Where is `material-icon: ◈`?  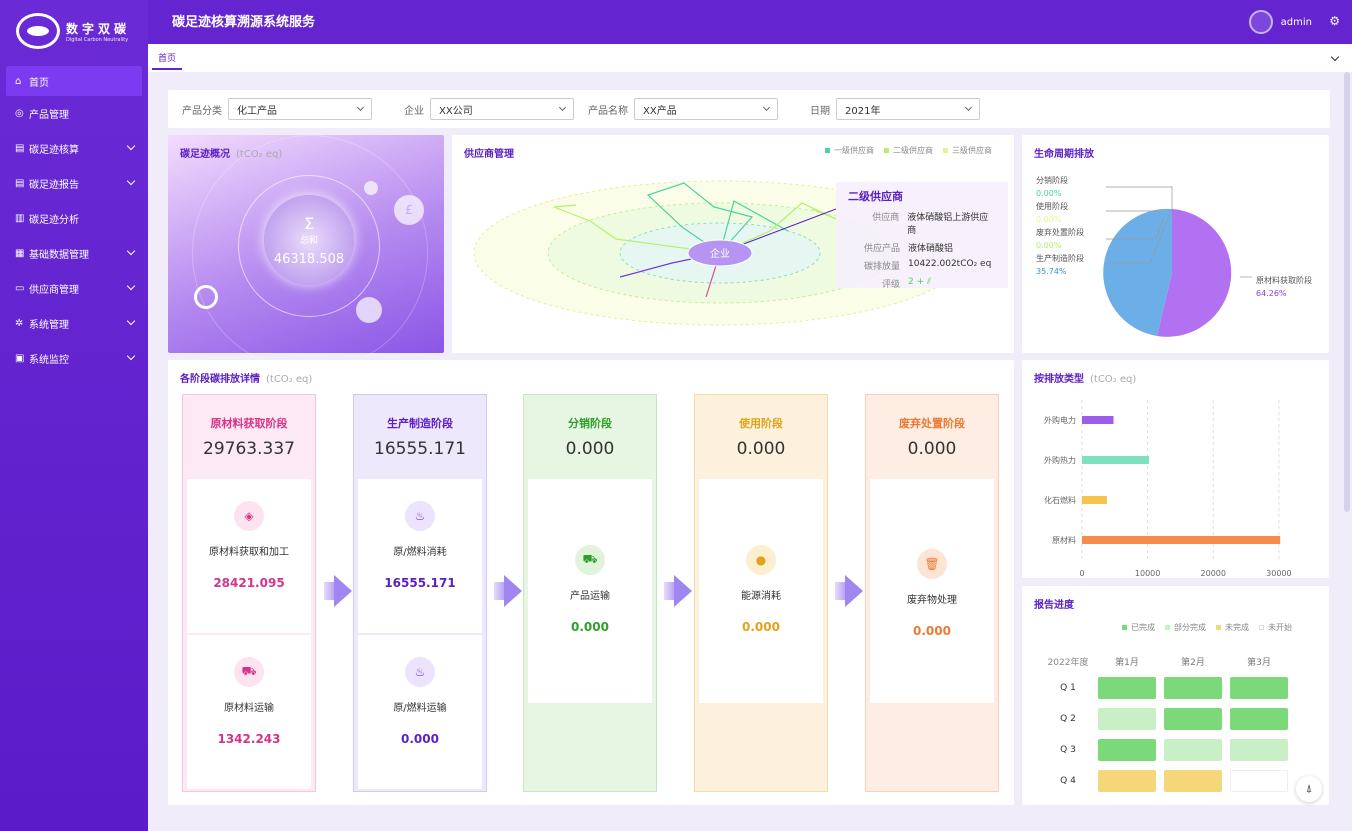
material-icon: ◈ is located at coordinates (249, 516).